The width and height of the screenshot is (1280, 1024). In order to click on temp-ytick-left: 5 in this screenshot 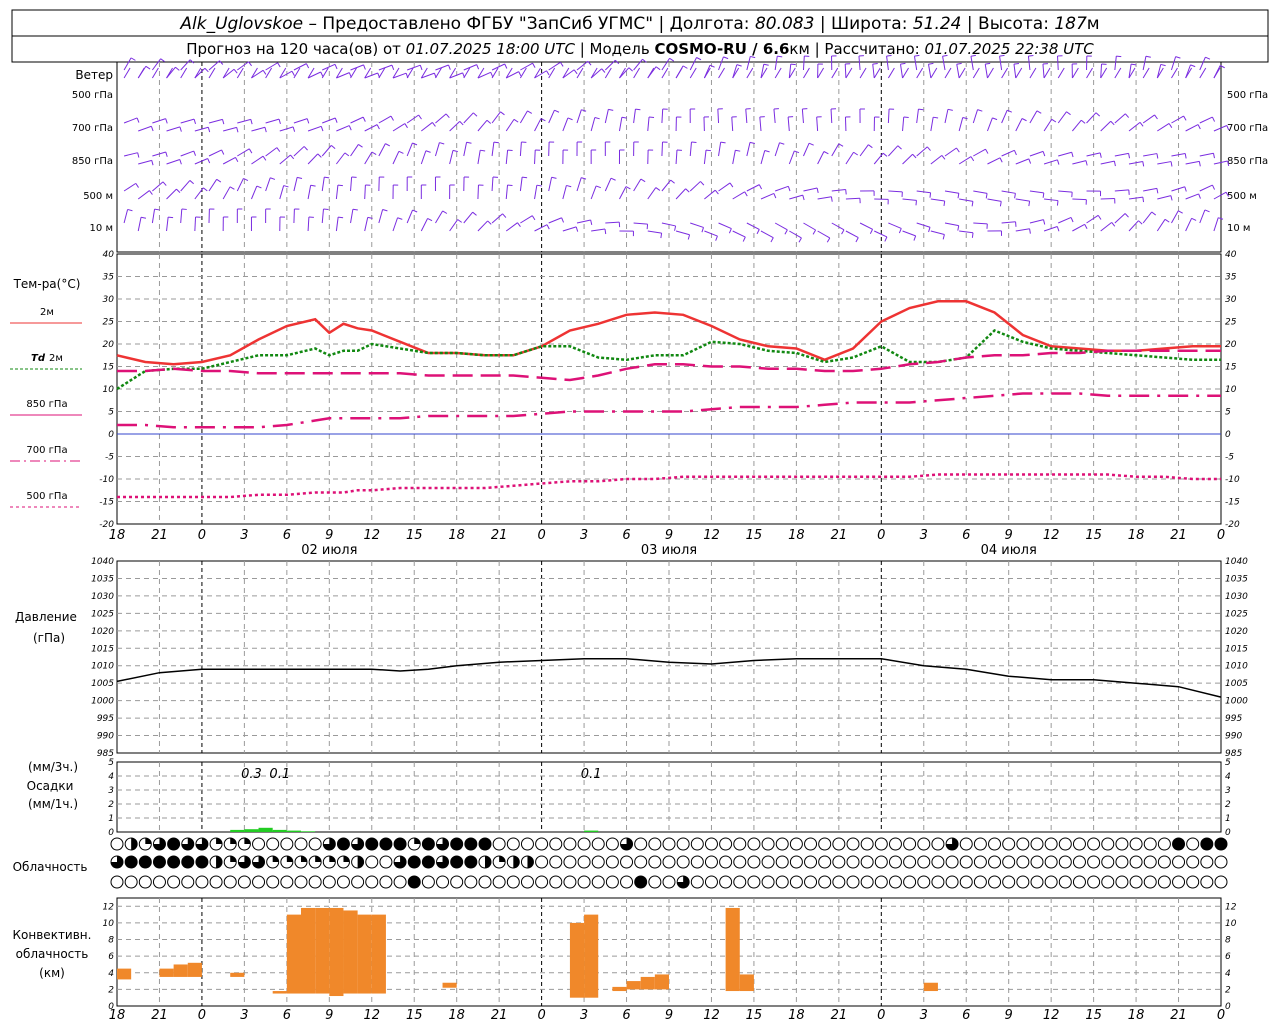, I will do `click(111, 413)`.